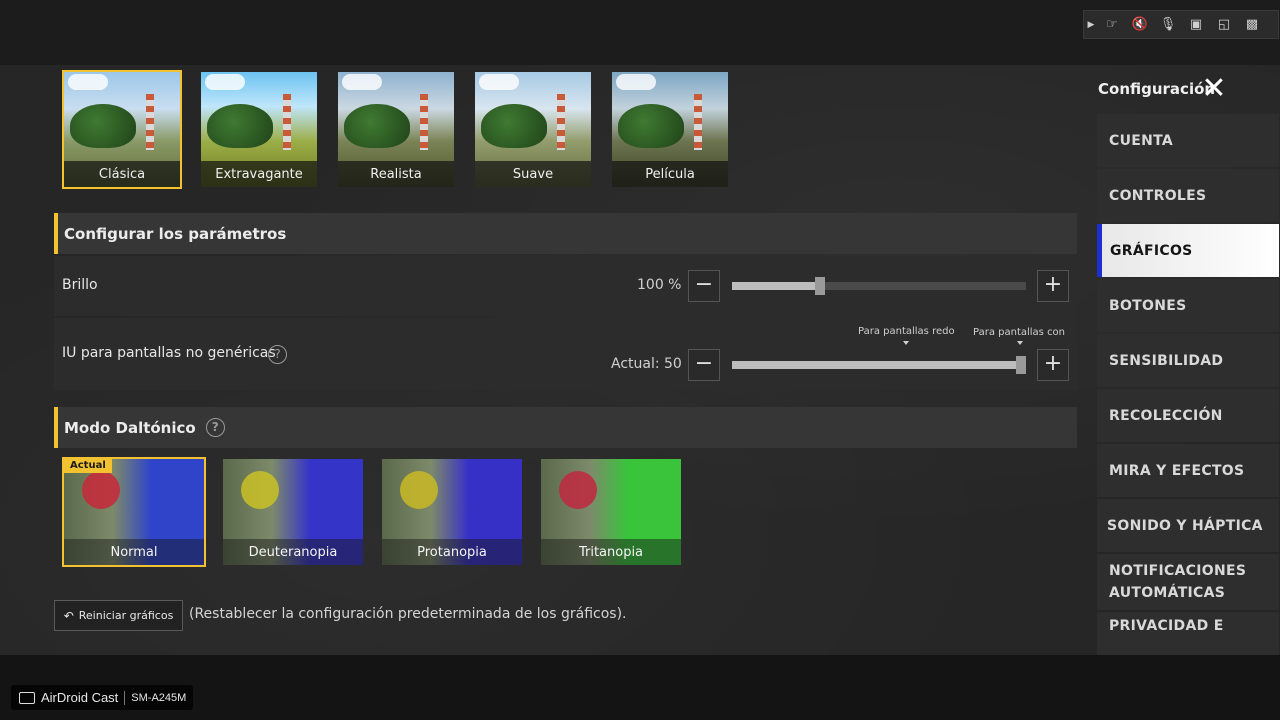 This screenshot has width=1280, height=720. What do you see at coordinates (611, 512) in the screenshot?
I see `colorblind-option-tritanopia: Tritanopia` at bounding box center [611, 512].